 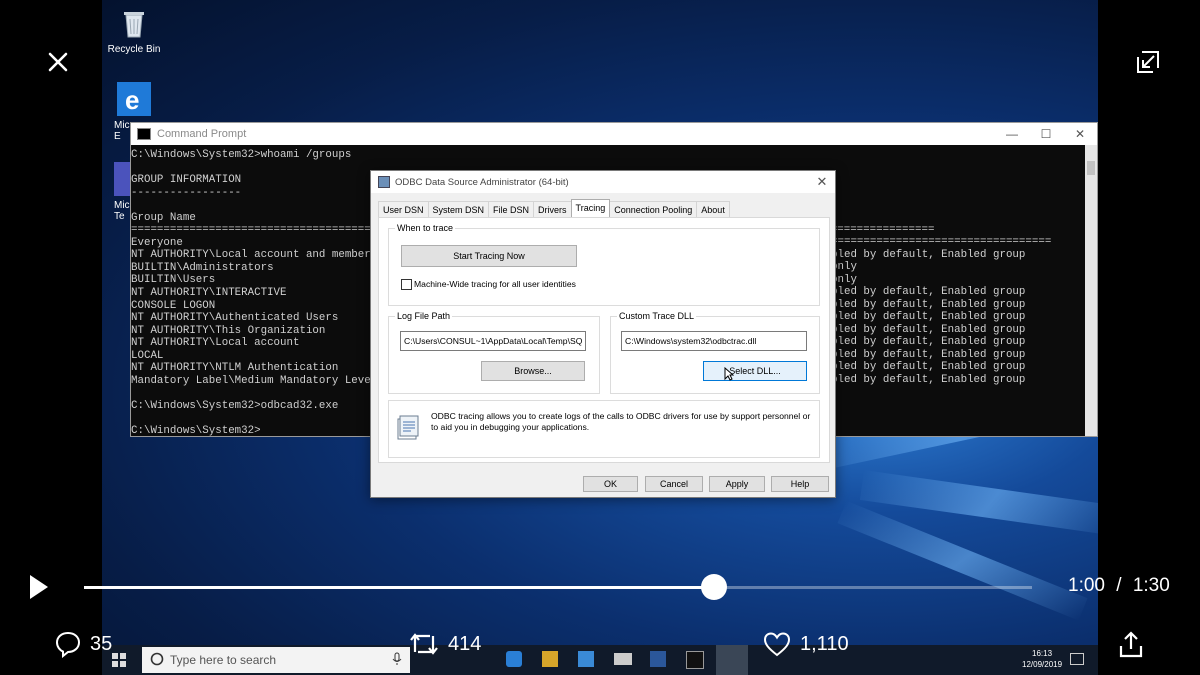 I want to click on play-button, so click(x=39, y=589).